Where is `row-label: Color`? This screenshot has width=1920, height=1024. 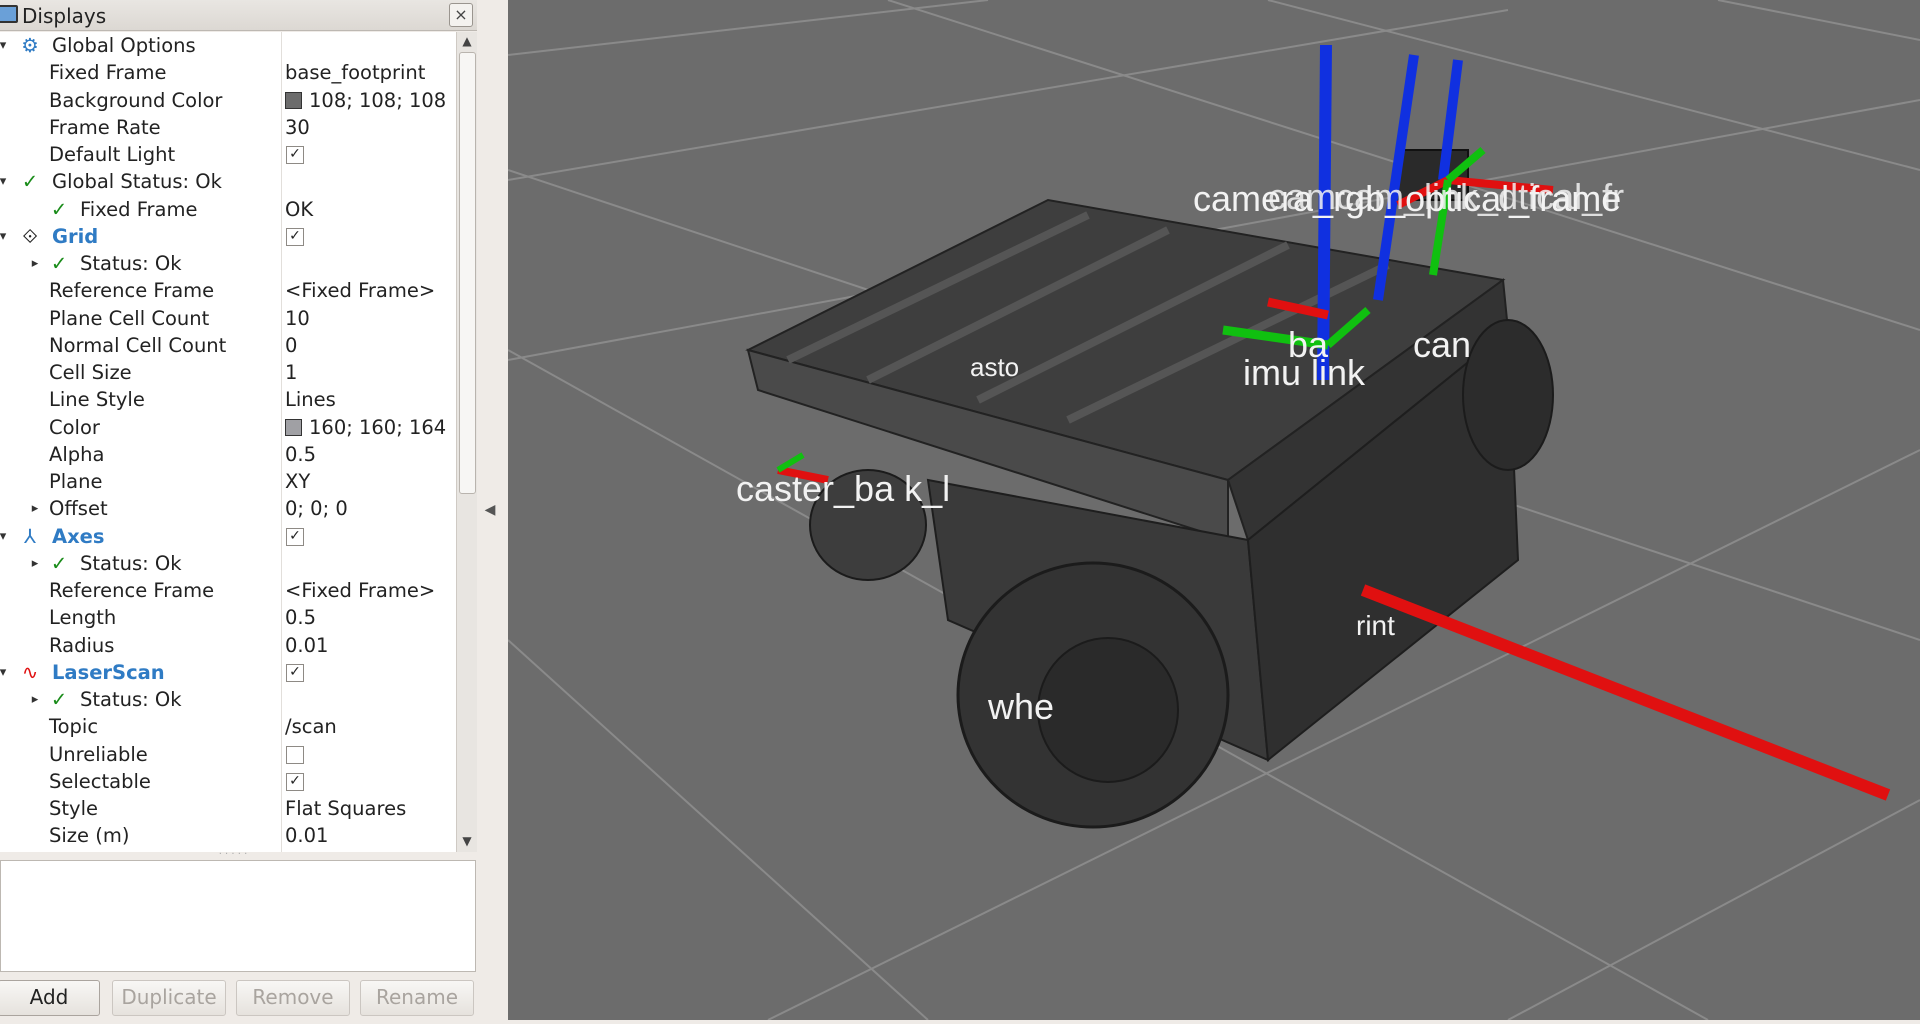 row-label: Color is located at coordinates (74, 427).